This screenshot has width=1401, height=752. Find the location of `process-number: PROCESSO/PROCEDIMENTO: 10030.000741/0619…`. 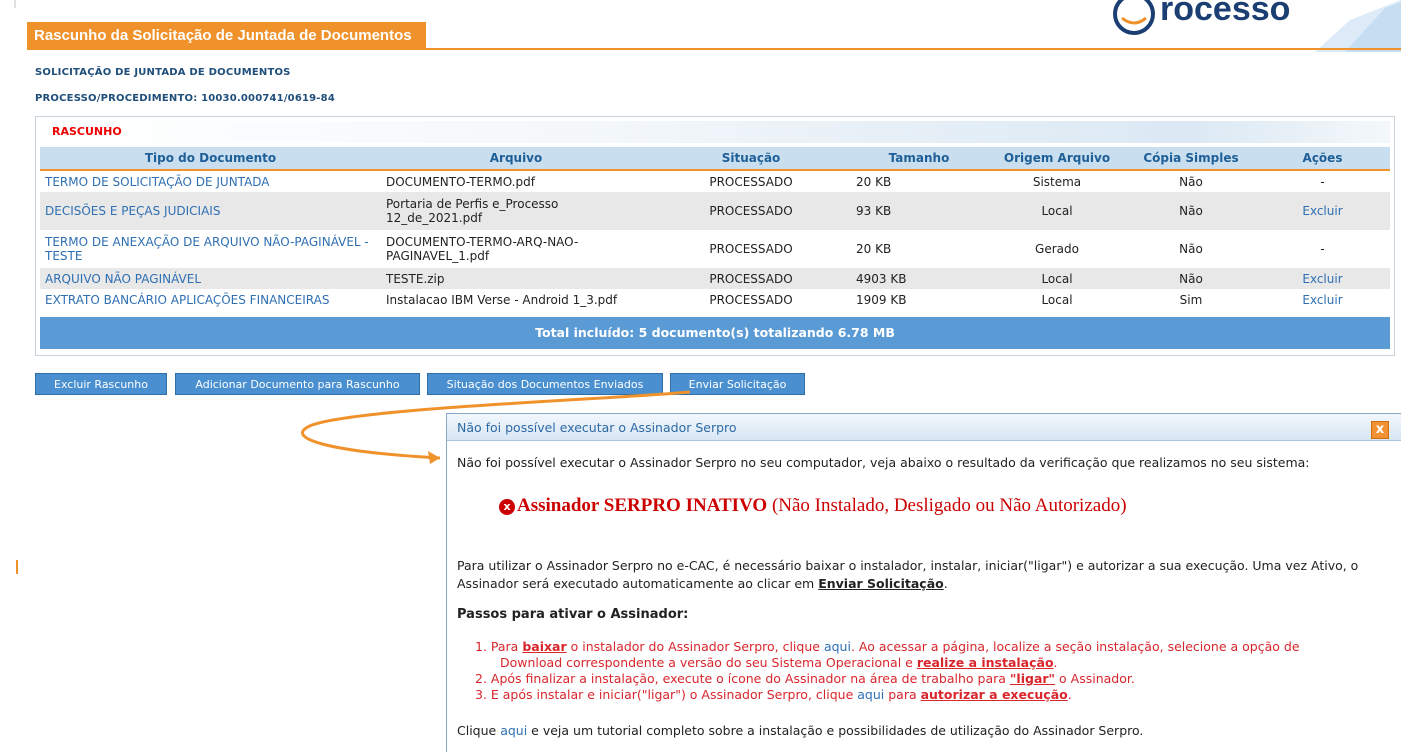

process-number: PROCESSO/PROCEDIMENTO: 10030.000741/0619… is located at coordinates (185, 98).